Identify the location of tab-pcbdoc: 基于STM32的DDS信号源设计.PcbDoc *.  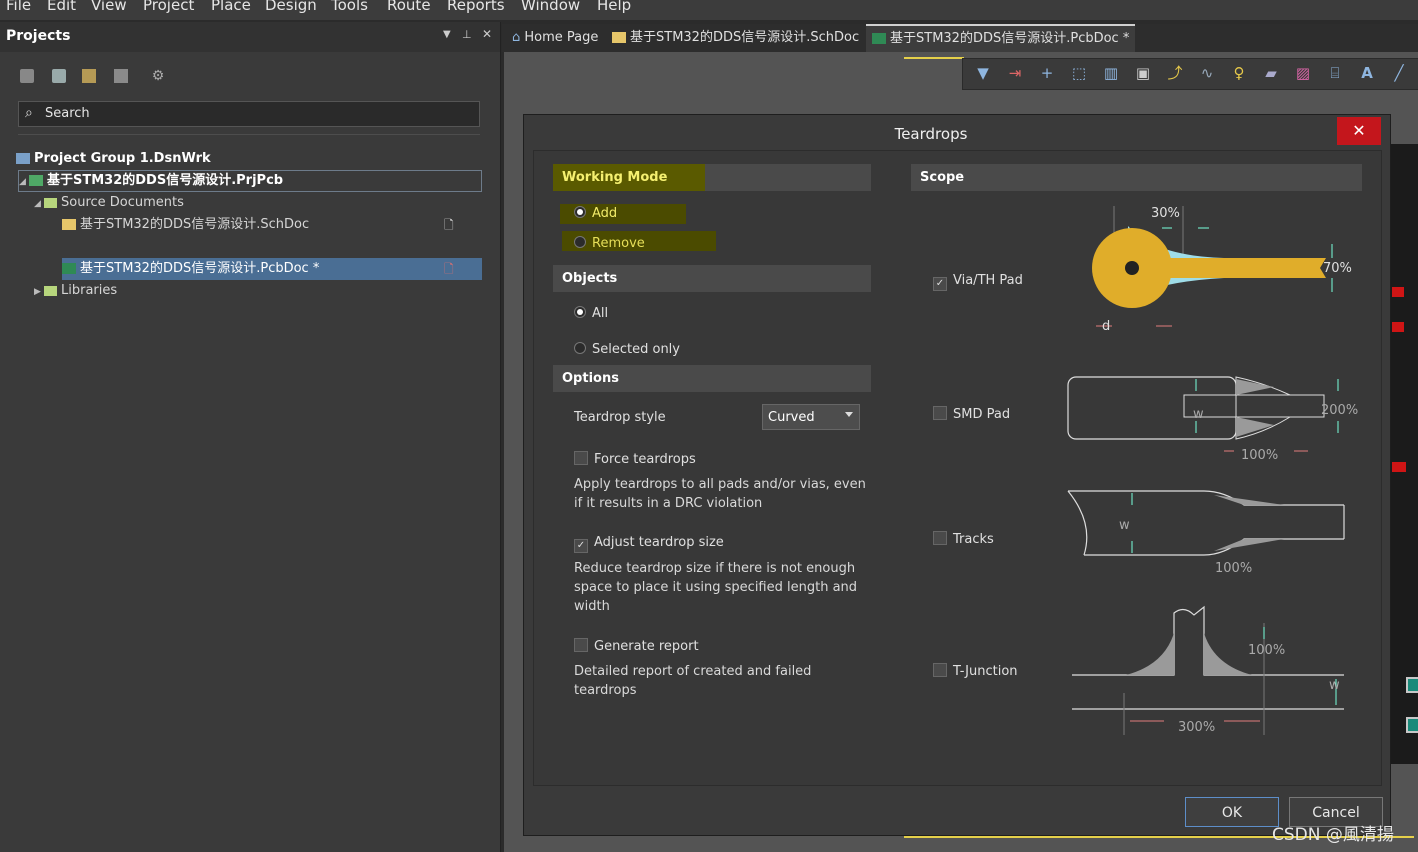
(1001, 38).